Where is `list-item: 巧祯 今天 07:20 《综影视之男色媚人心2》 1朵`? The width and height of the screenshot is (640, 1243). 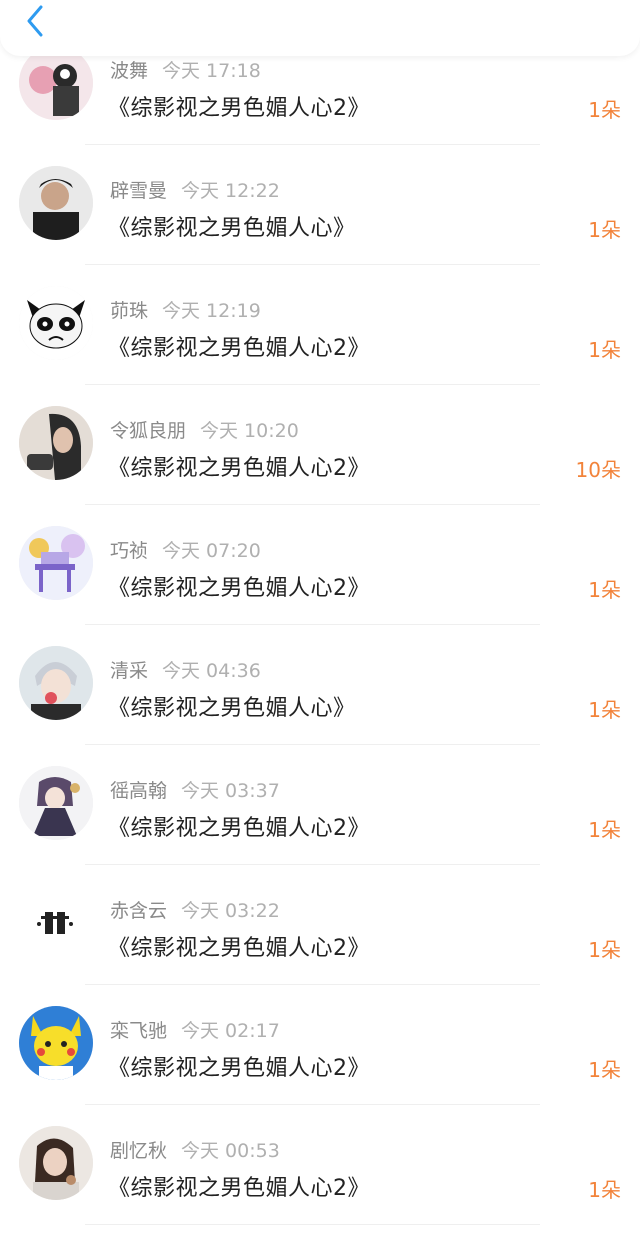 list-item: 巧祯 今天 07:20 《综影视之男色媚人心2》 1朵 is located at coordinates (320, 572).